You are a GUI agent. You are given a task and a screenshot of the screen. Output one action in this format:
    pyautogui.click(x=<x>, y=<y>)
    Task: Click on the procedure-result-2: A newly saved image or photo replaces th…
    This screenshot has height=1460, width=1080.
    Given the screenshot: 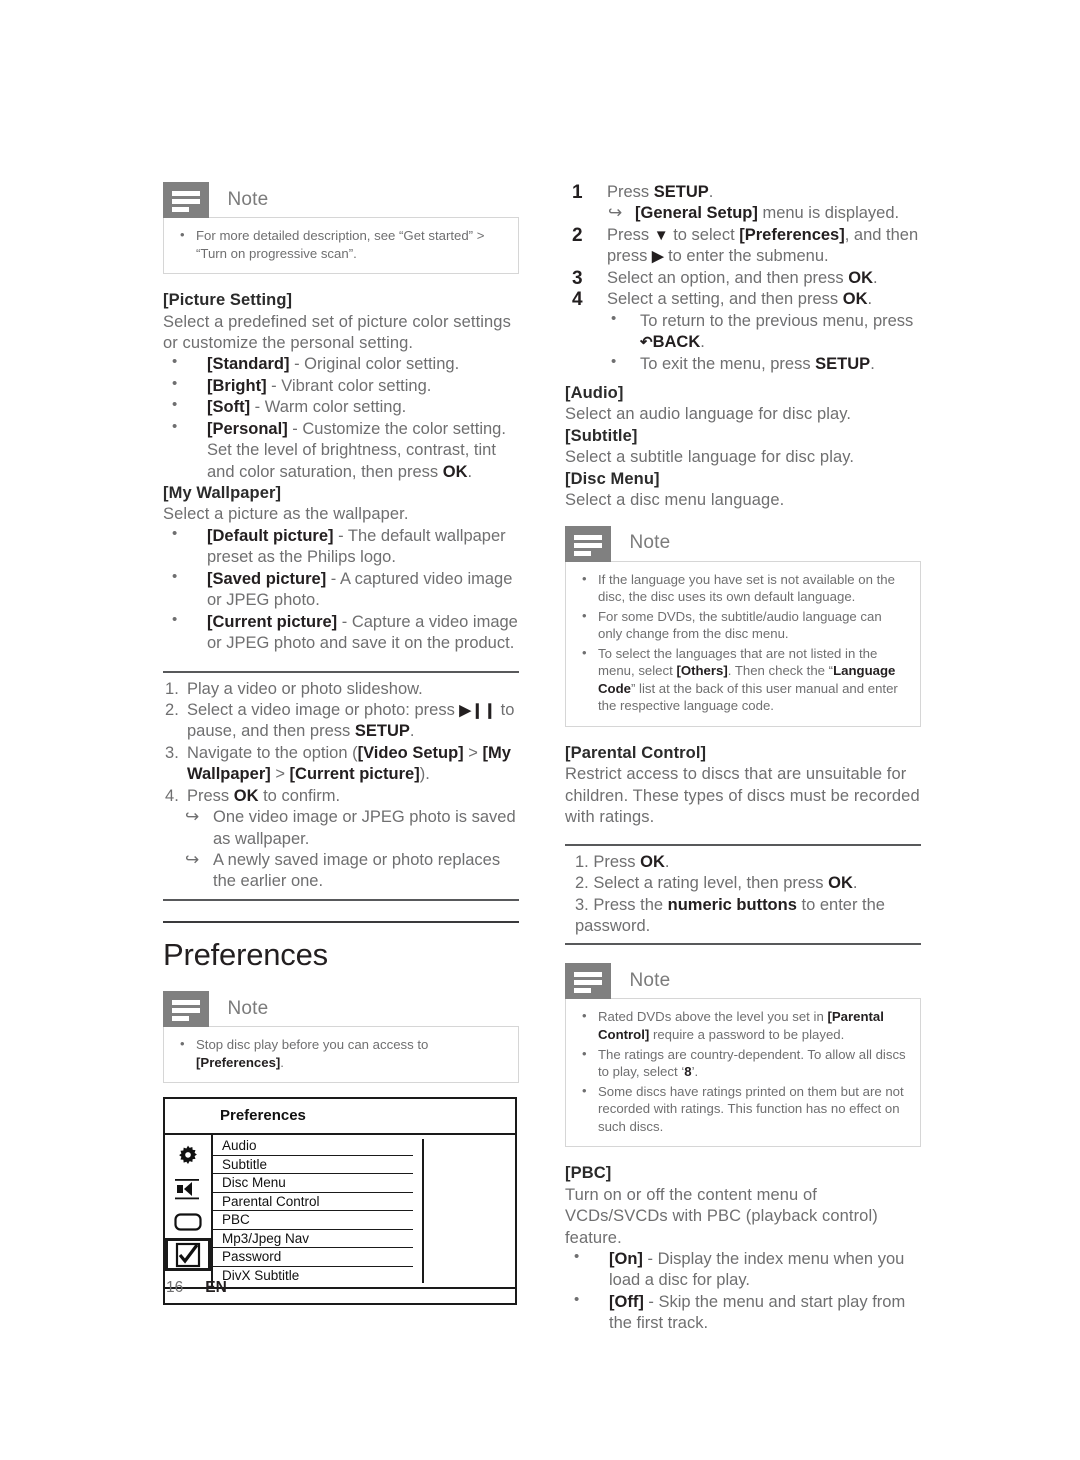 What is the action you would take?
    pyautogui.click(x=341, y=871)
    